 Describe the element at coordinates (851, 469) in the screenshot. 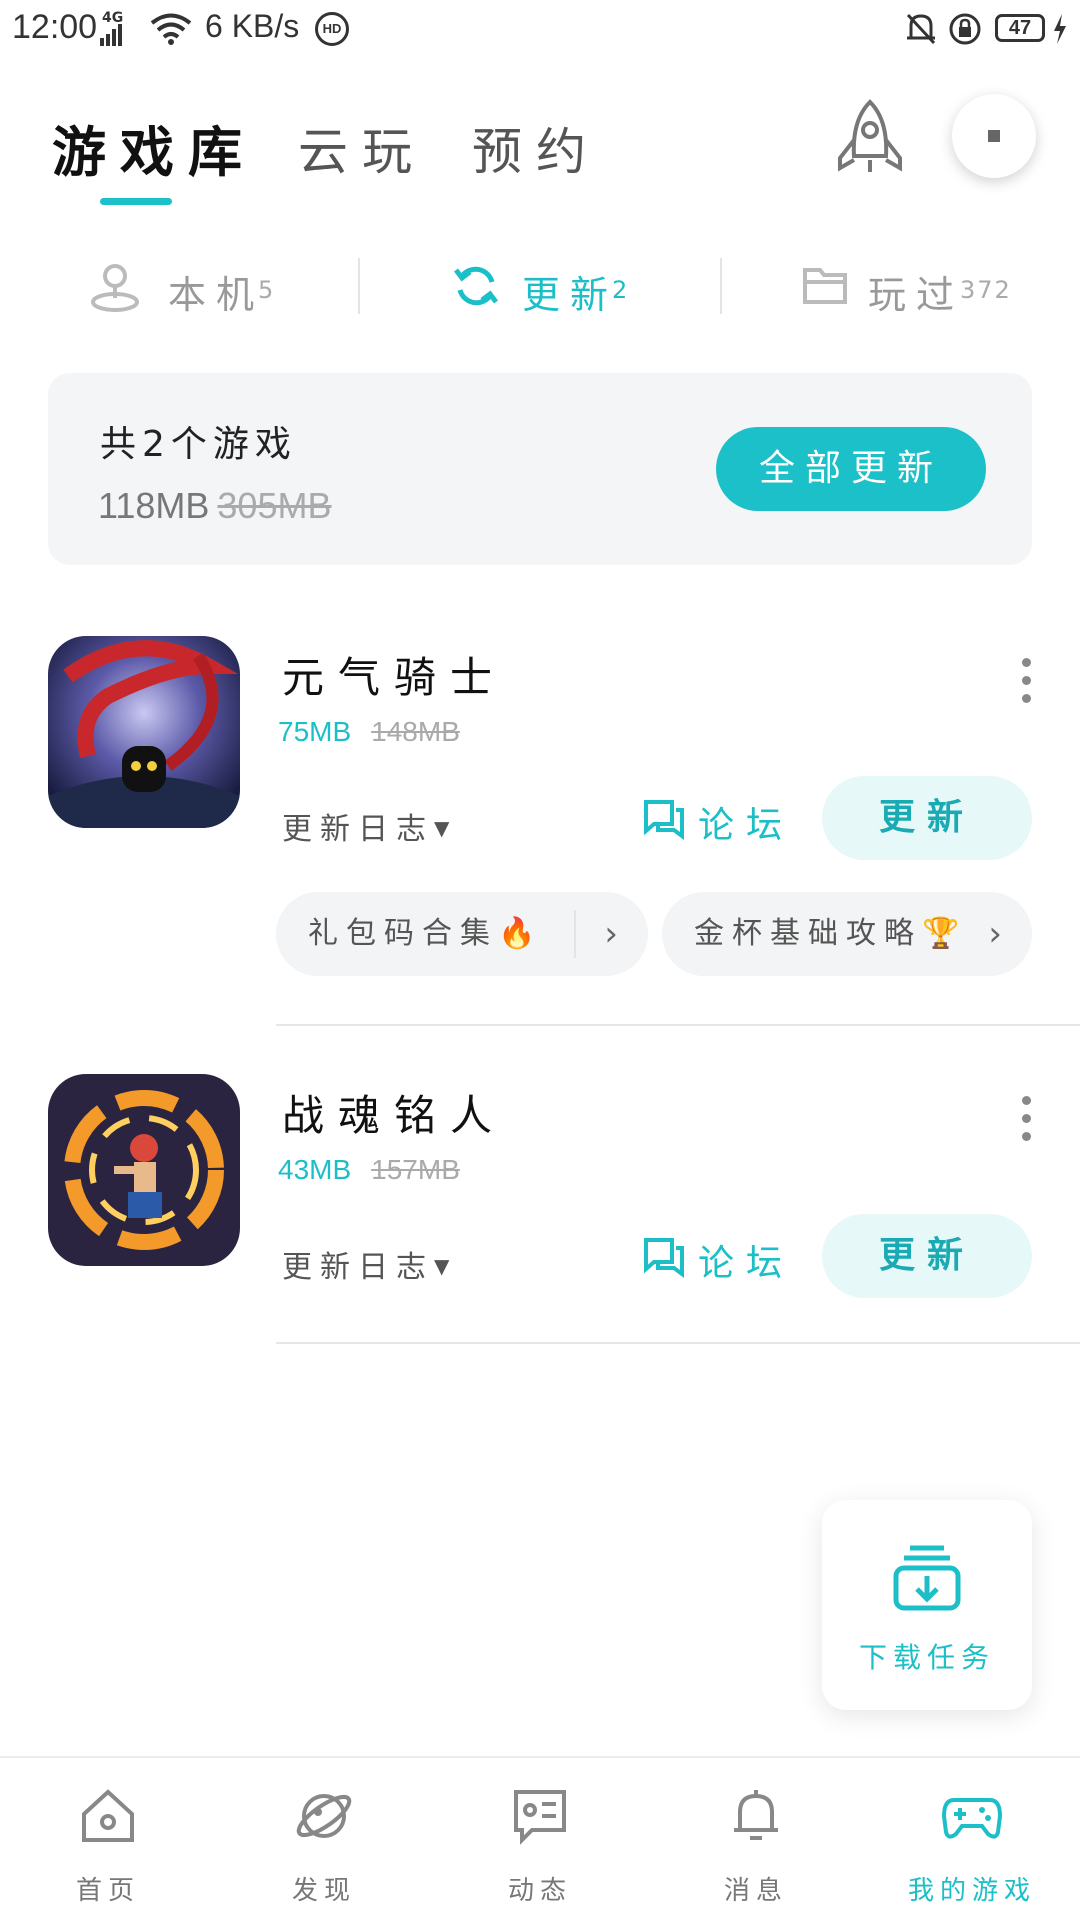

I see `update-all-button: 全部更新` at that location.